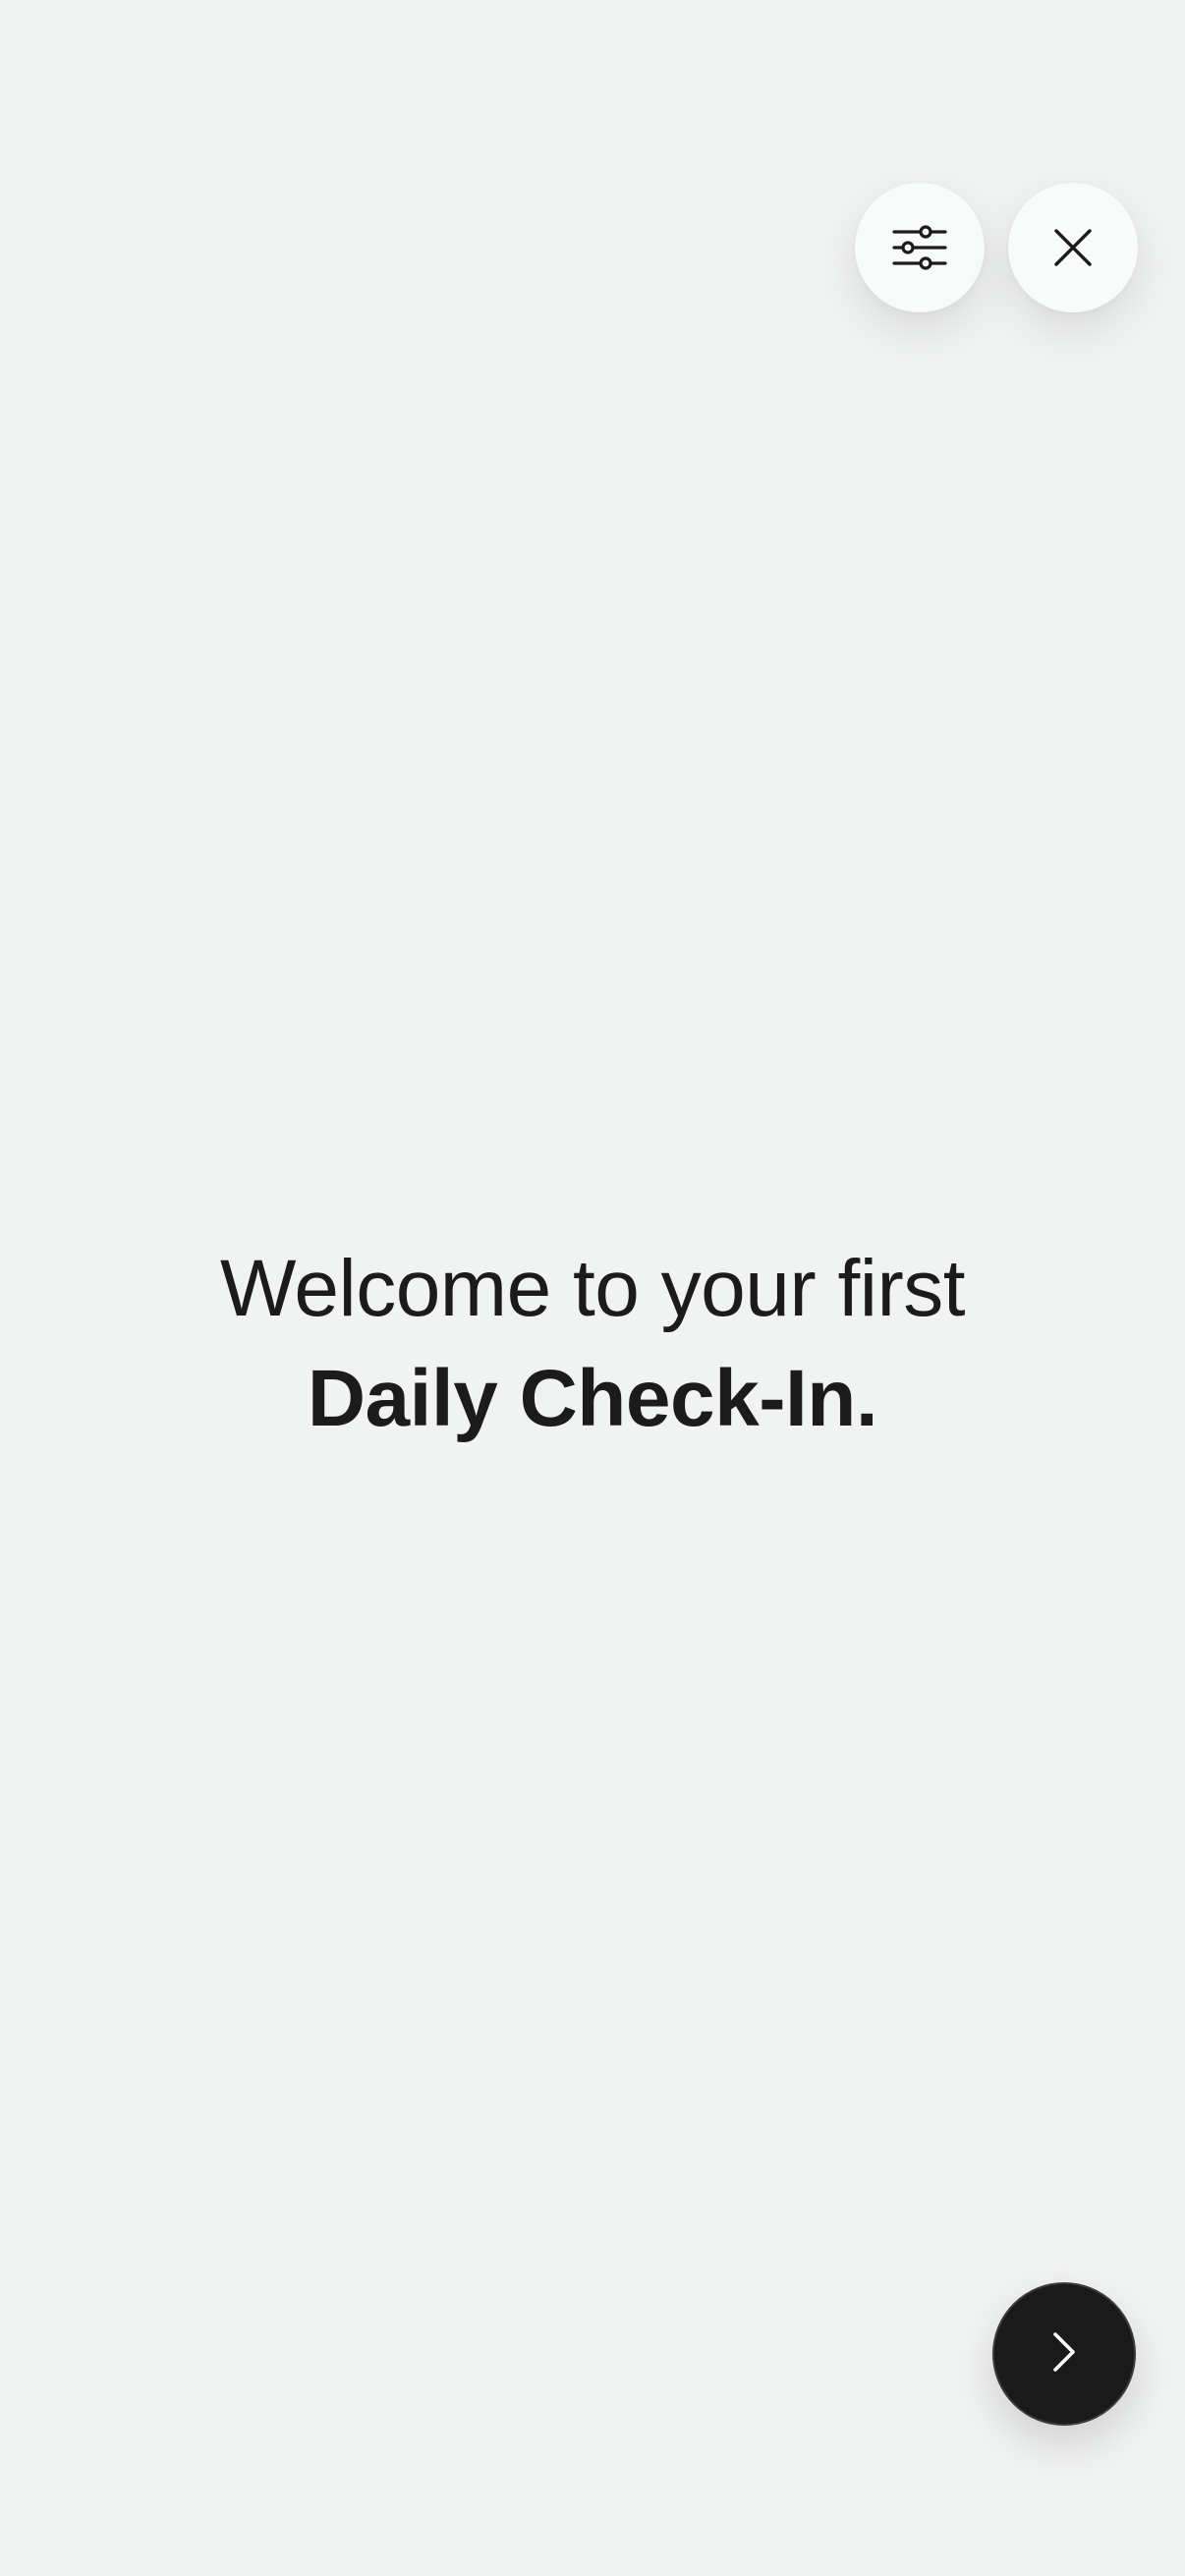 This screenshot has width=1185, height=2576. I want to click on close-icon, so click(1073, 247).